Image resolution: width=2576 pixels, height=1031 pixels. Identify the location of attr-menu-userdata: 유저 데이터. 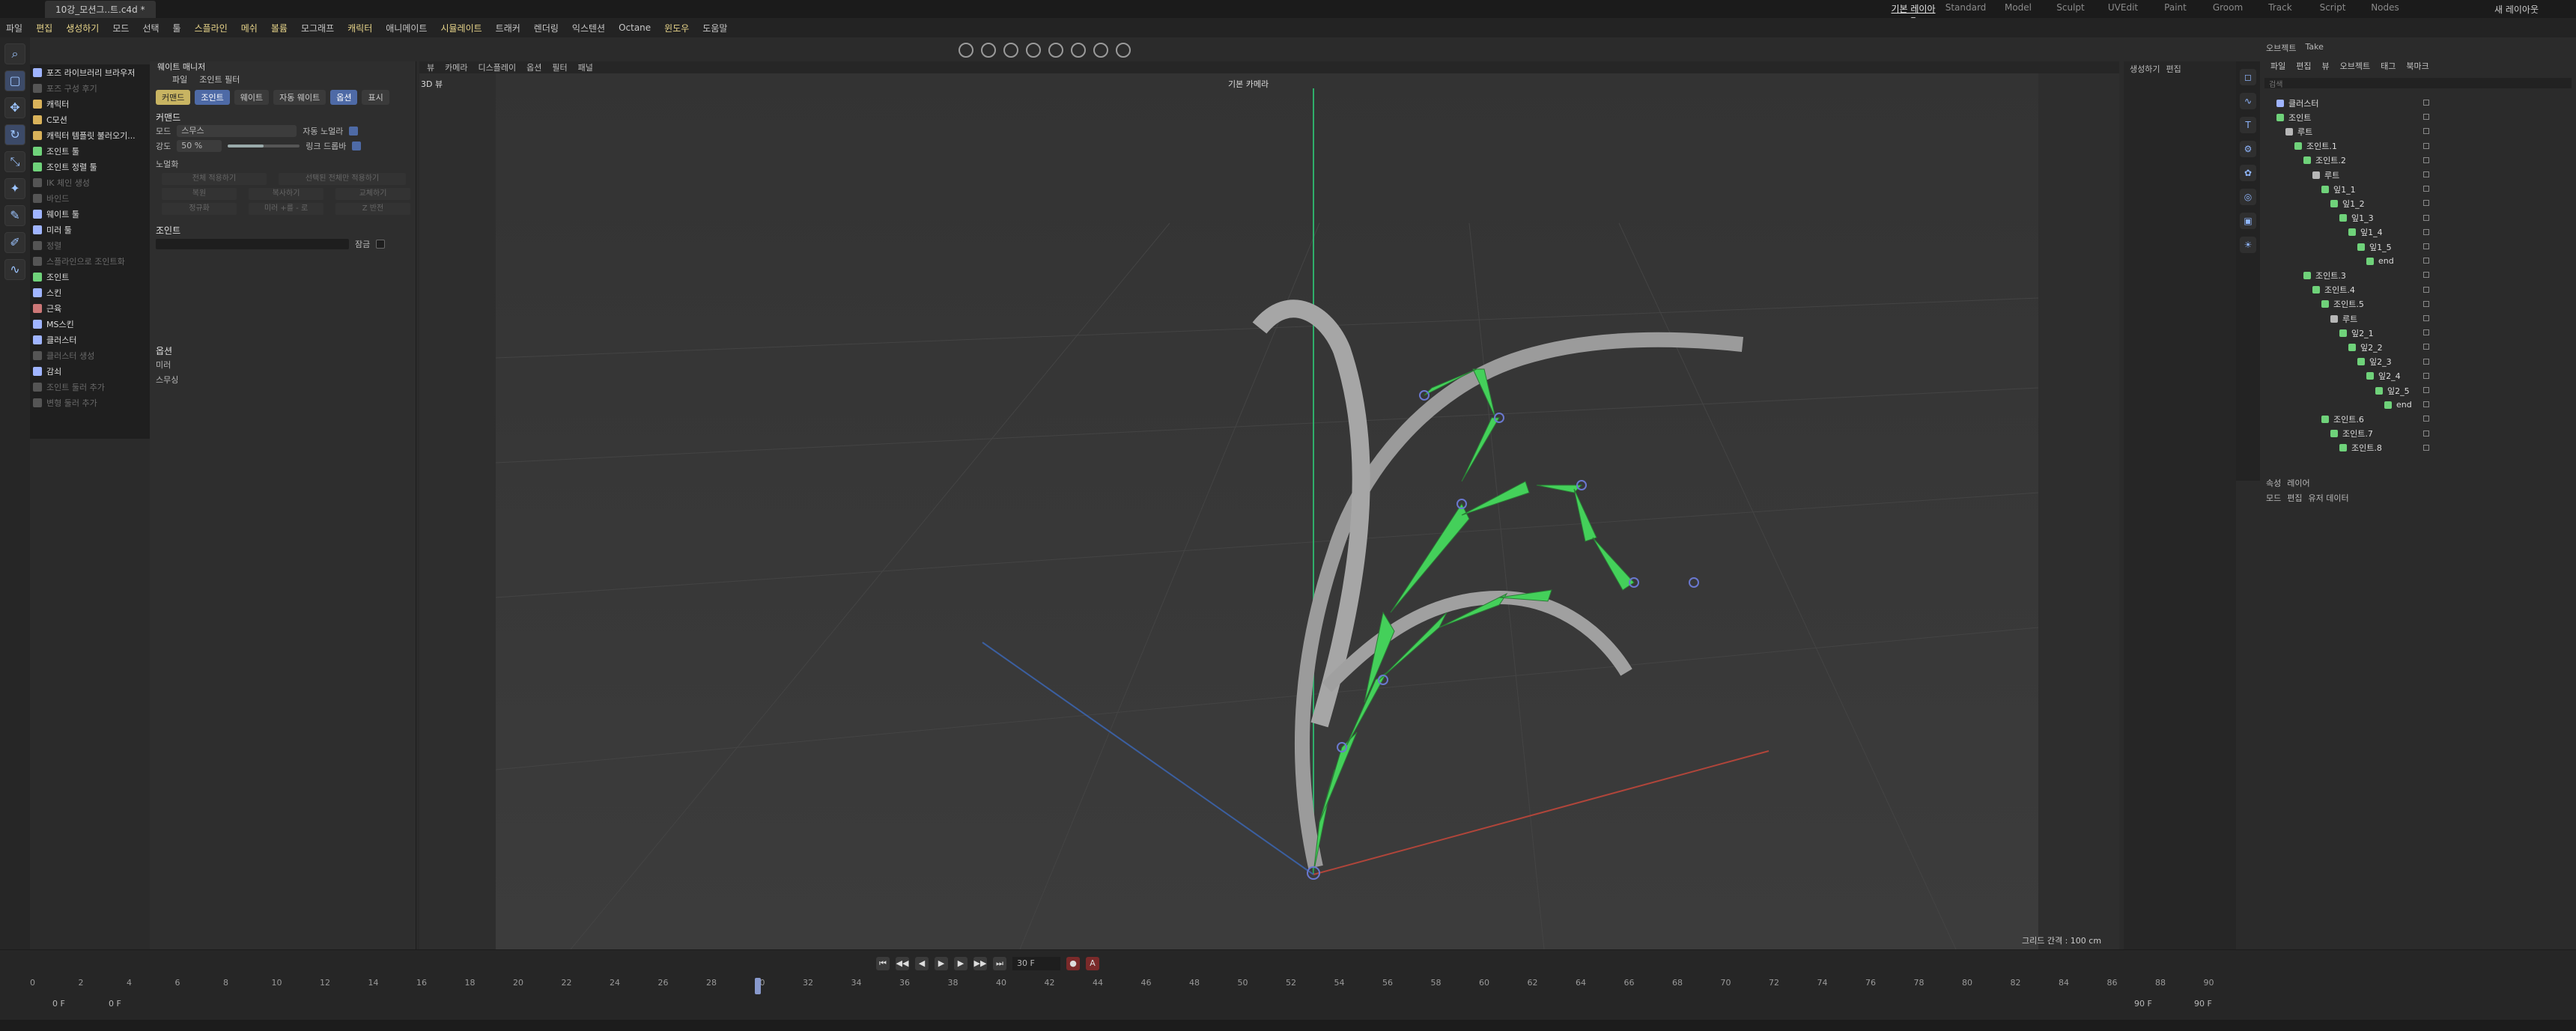
(2329, 498).